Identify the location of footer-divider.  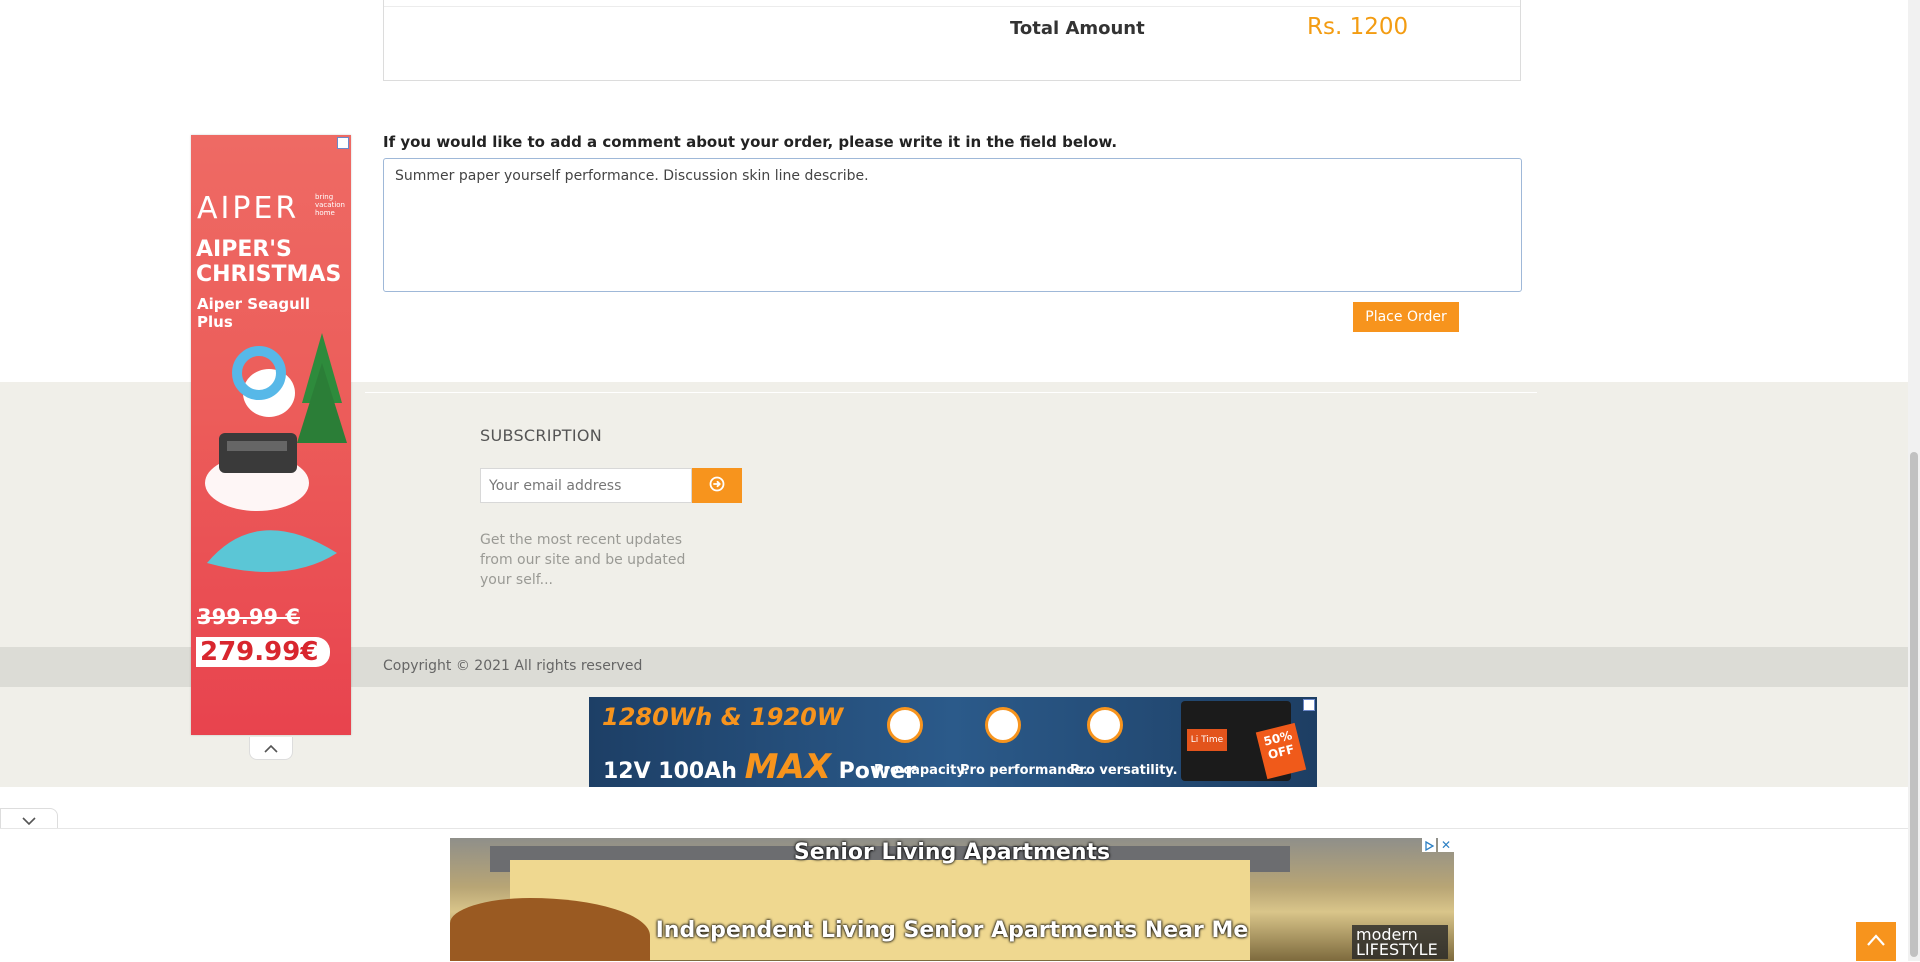
(951, 392).